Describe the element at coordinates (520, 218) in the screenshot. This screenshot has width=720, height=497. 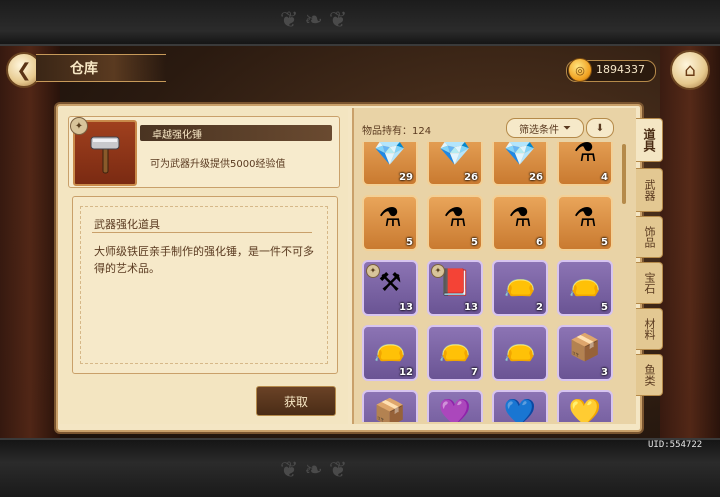
I see `gold-potion-icon: ⚗` at that location.